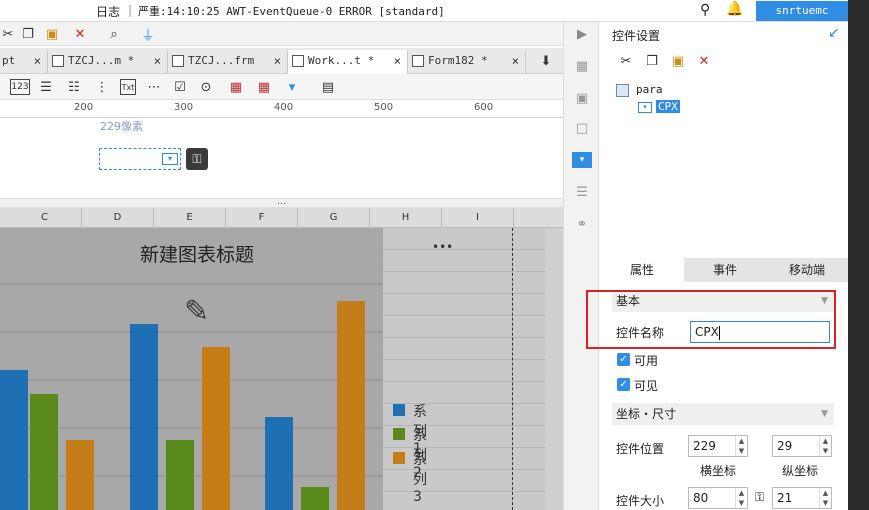 The width and height of the screenshot is (869, 510). What do you see at coordinates (264, 87) in the screenshot?
I see `datetime-widget-icon: ▦` at bounding box center [264, 87].